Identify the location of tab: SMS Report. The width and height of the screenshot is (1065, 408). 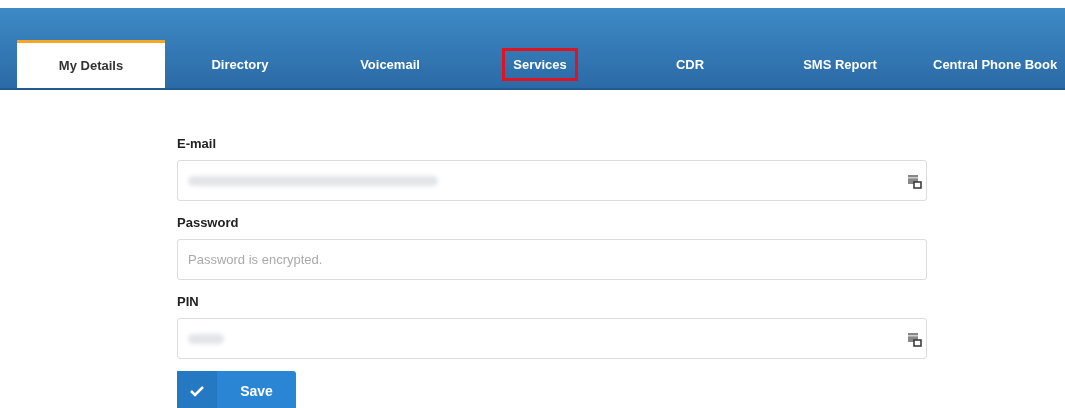
(840, 64).